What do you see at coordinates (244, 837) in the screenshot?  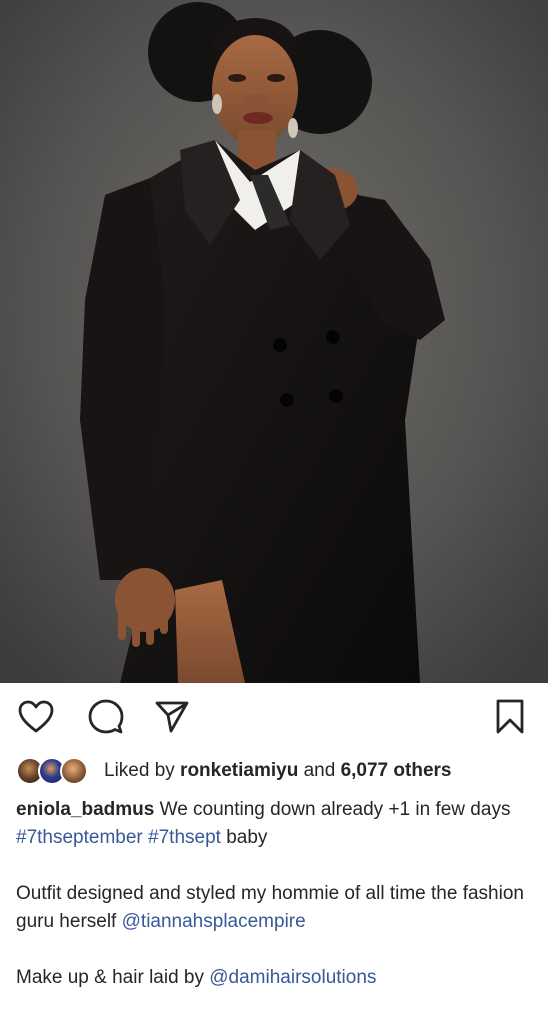 I see `caption-text: baby` at bounding box center [244, 837].